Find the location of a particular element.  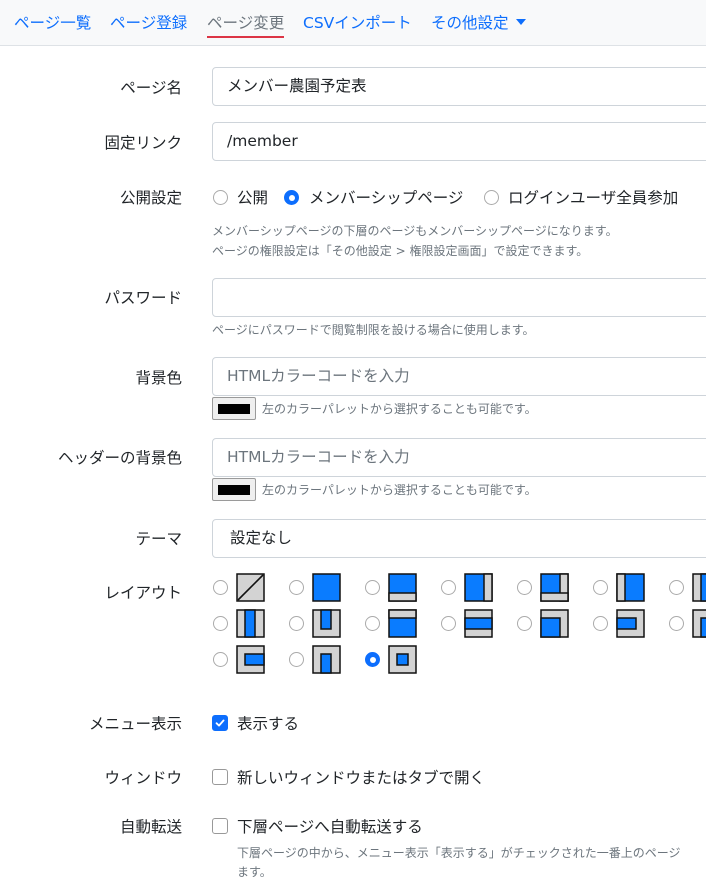

permalink-label: 固定リンク is located at coordinates (143, 143).